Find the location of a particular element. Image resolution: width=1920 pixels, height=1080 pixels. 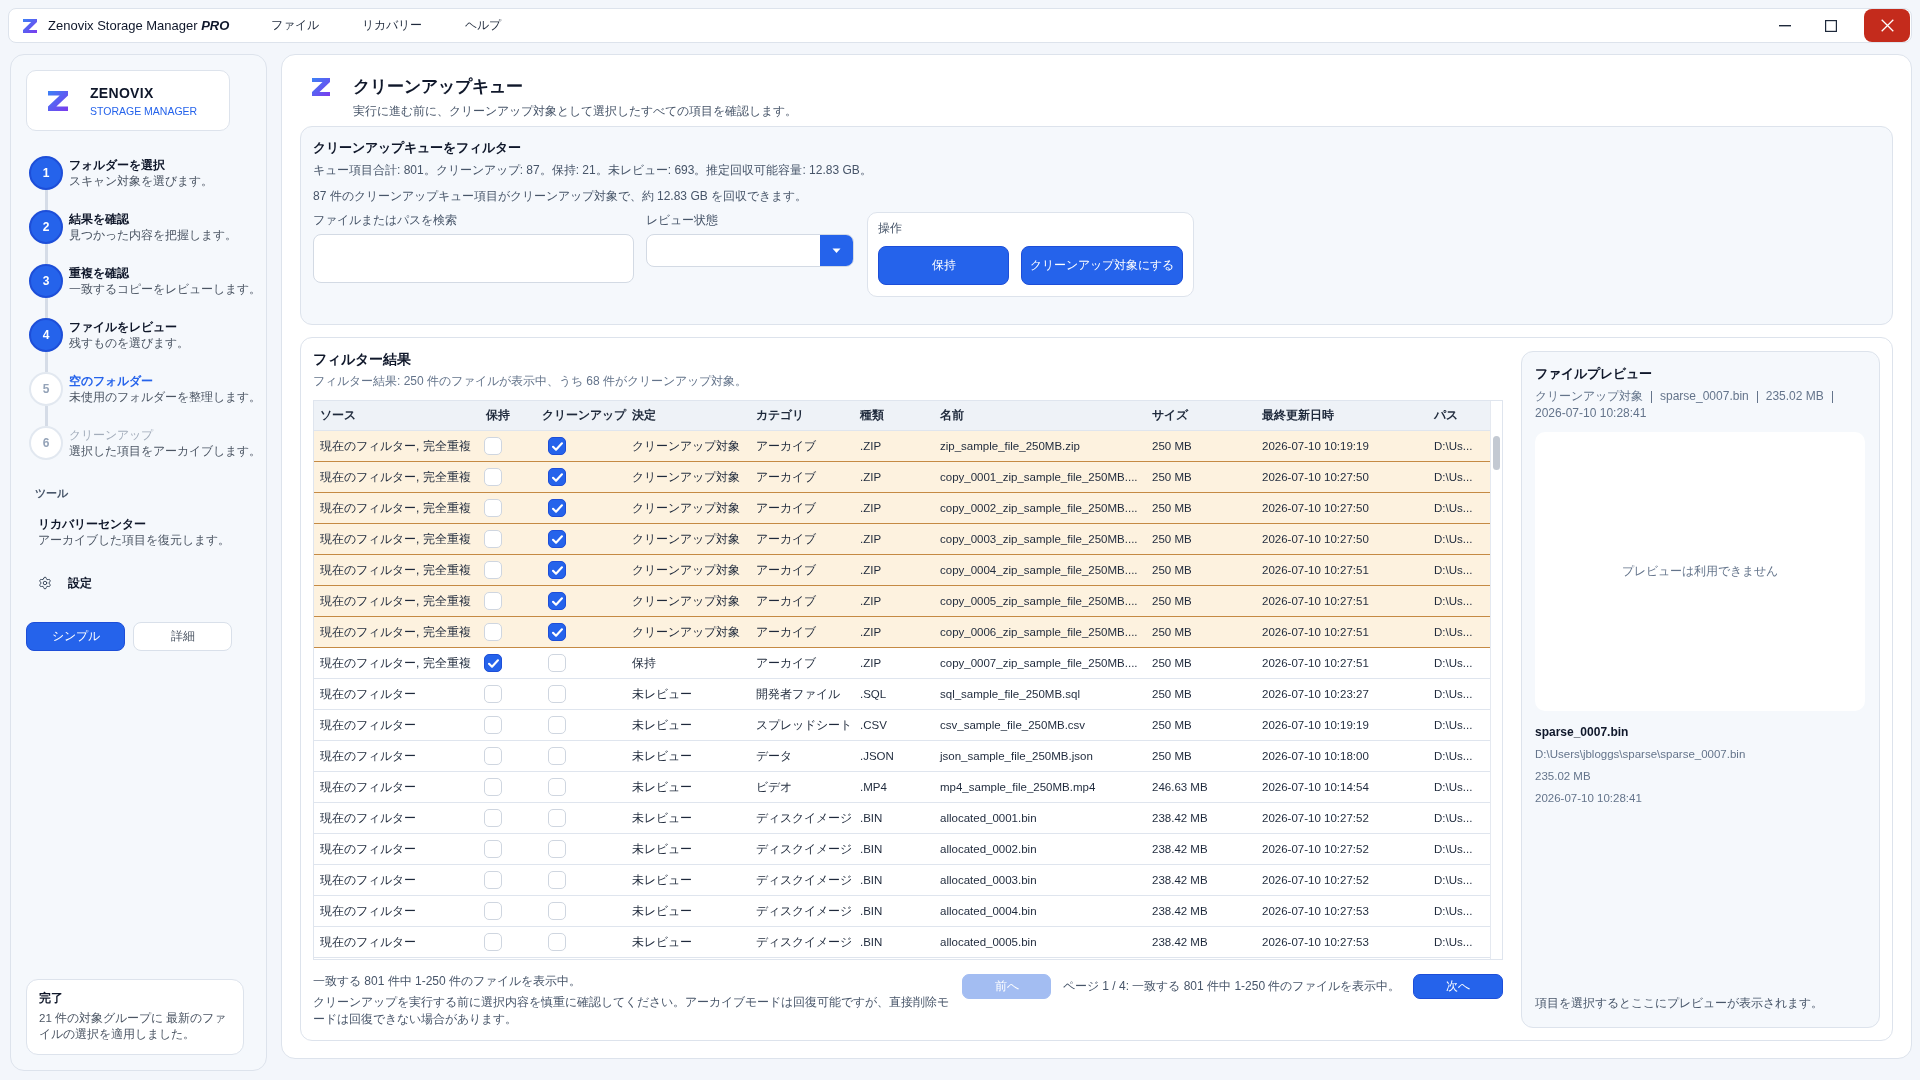

table-cell-text: 2026-07-10 10:23:27 is located at coordinates (1315, 694).